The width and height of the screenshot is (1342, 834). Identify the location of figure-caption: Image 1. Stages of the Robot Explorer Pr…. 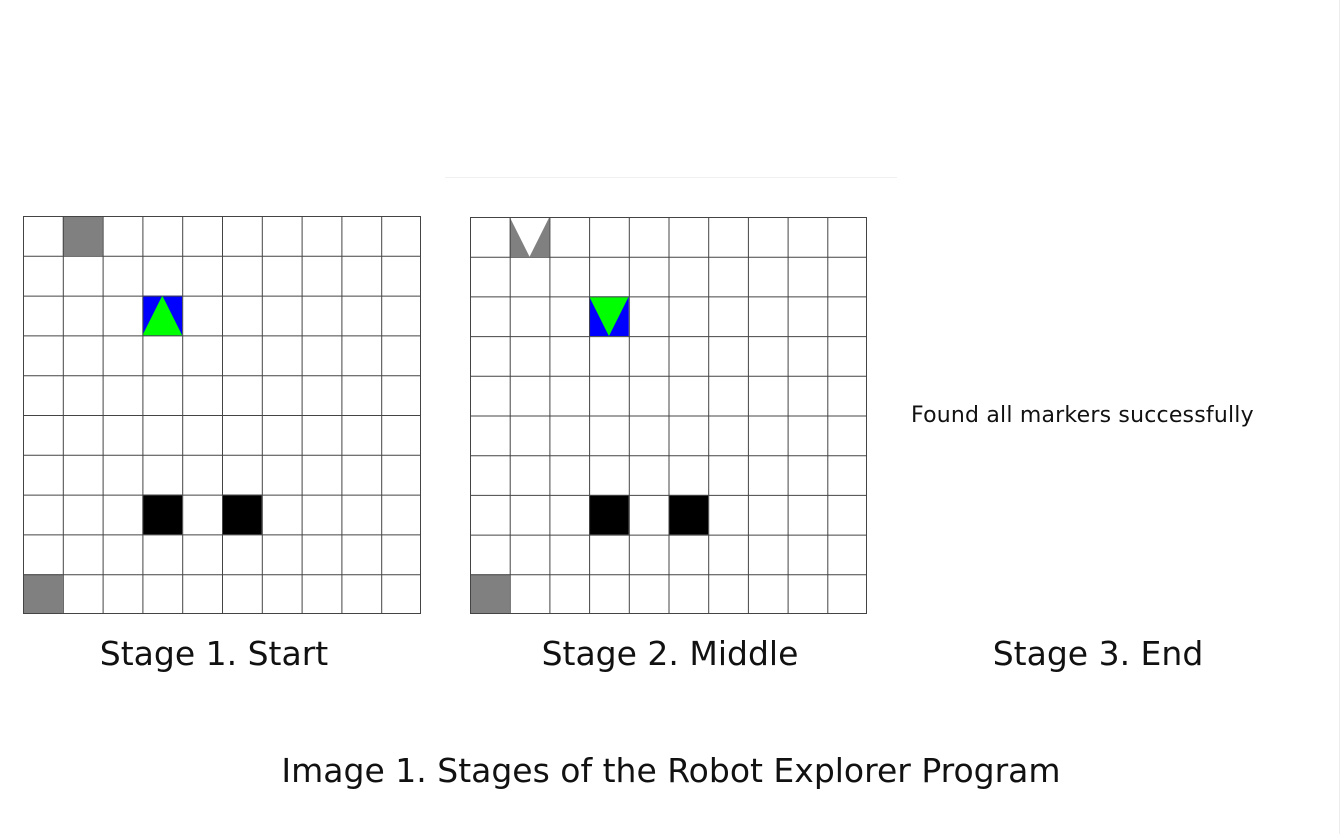
(671, 770).